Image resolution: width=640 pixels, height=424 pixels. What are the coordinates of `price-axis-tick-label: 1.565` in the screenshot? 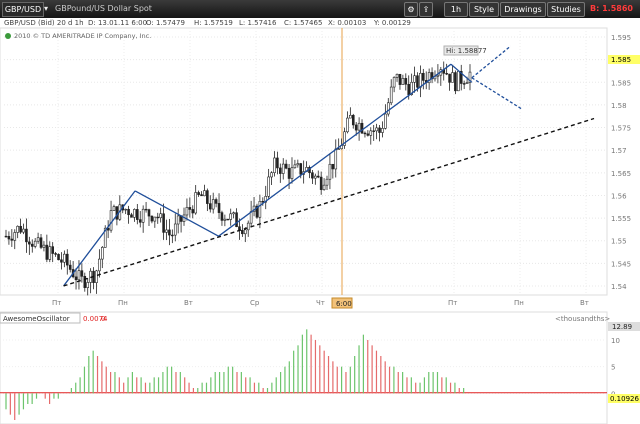 It's located at (621, 174).